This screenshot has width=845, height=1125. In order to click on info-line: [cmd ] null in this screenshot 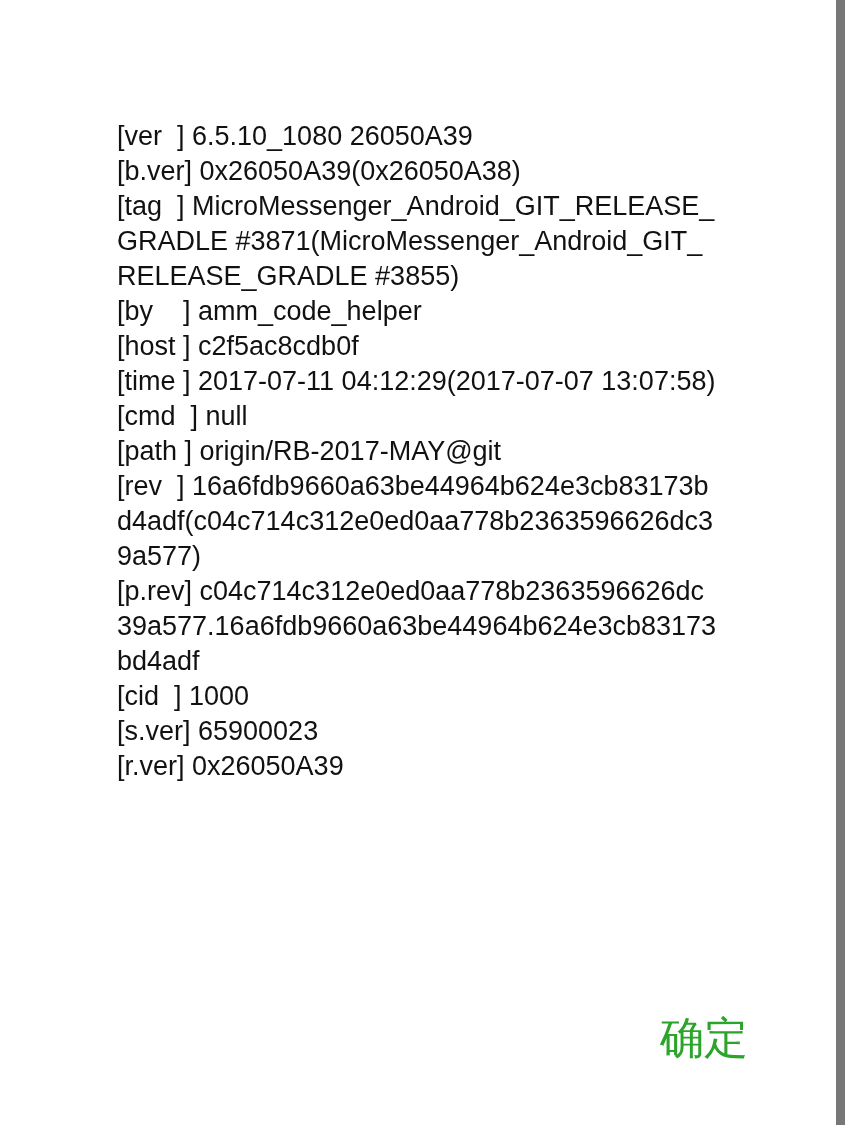, I will do `click(183, 416)`.